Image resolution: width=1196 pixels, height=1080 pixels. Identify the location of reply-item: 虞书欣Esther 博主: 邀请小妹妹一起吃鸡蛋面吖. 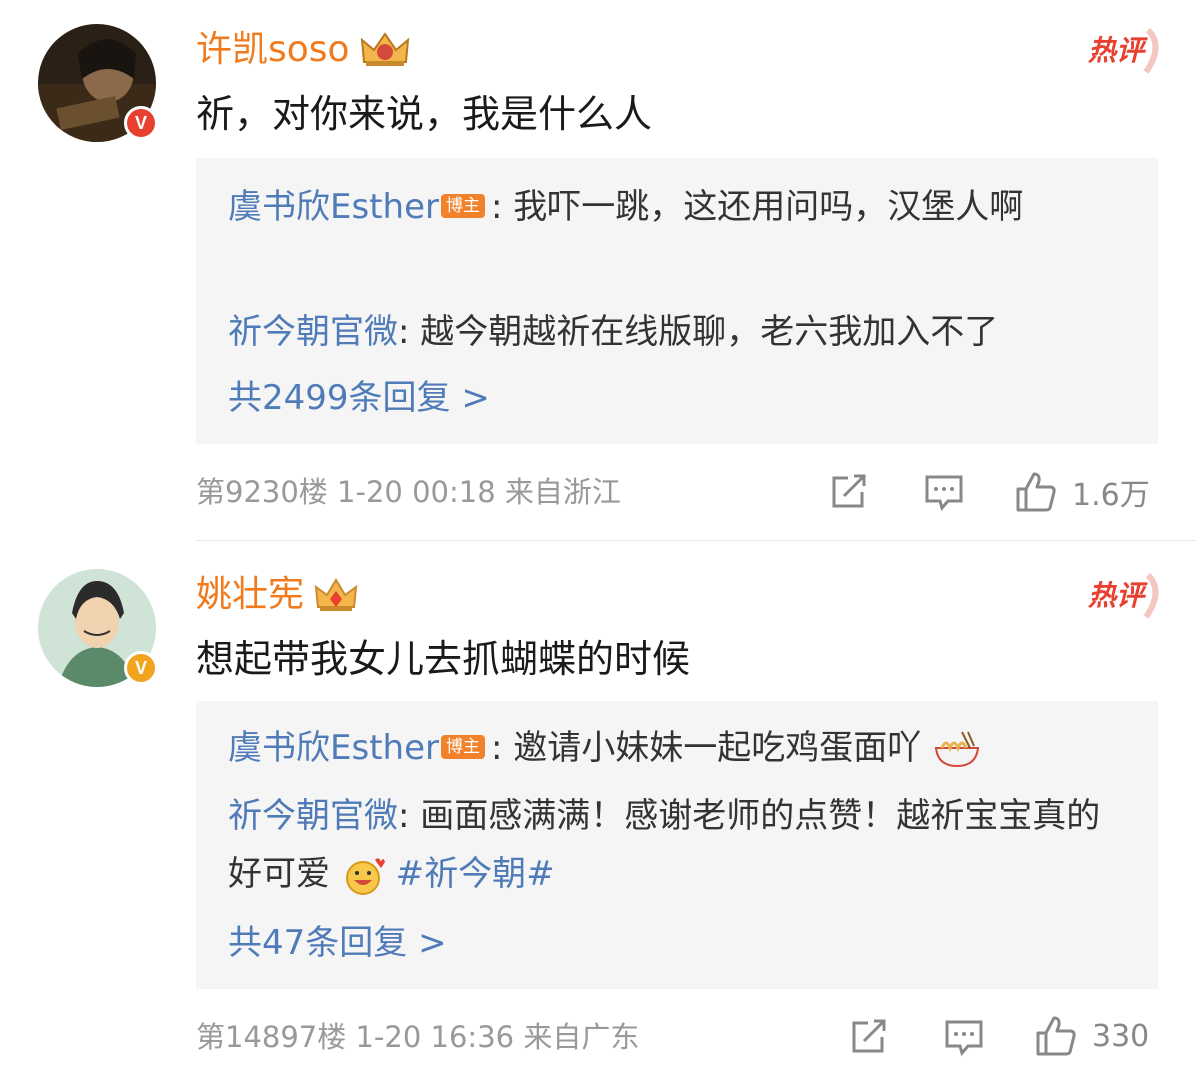
(678, 748).